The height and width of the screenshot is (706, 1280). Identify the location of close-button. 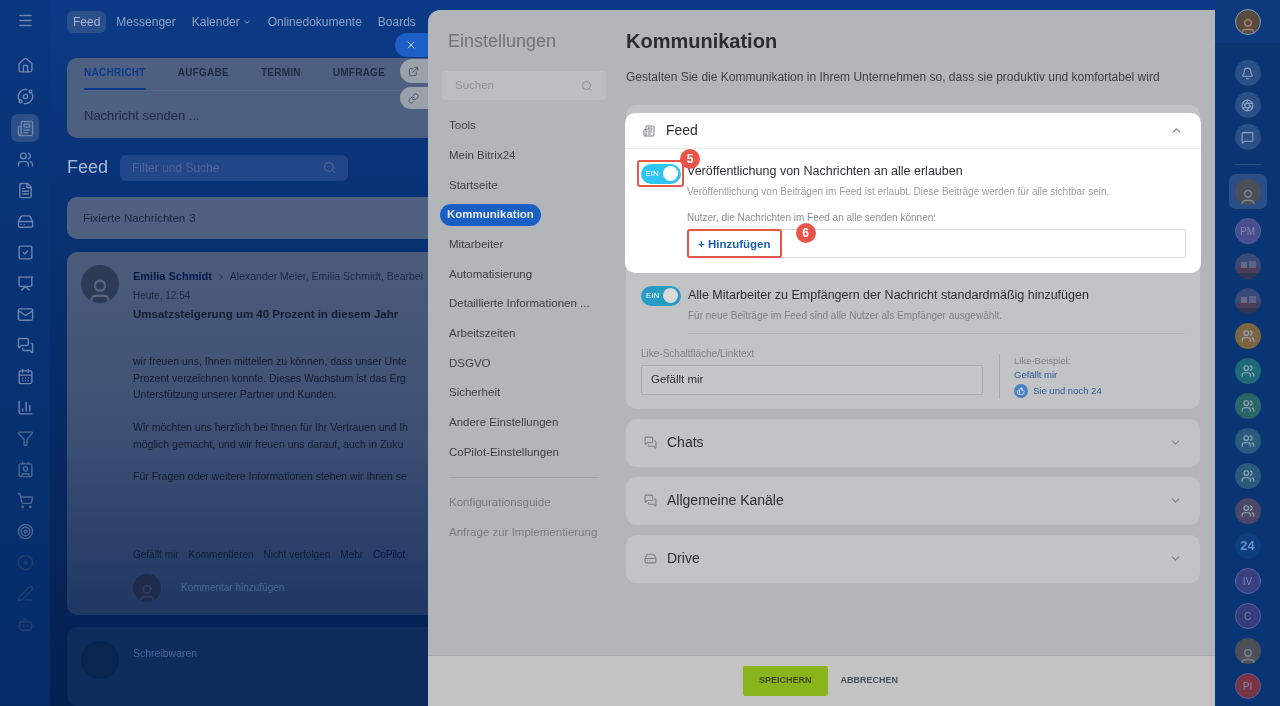
(413, 45).